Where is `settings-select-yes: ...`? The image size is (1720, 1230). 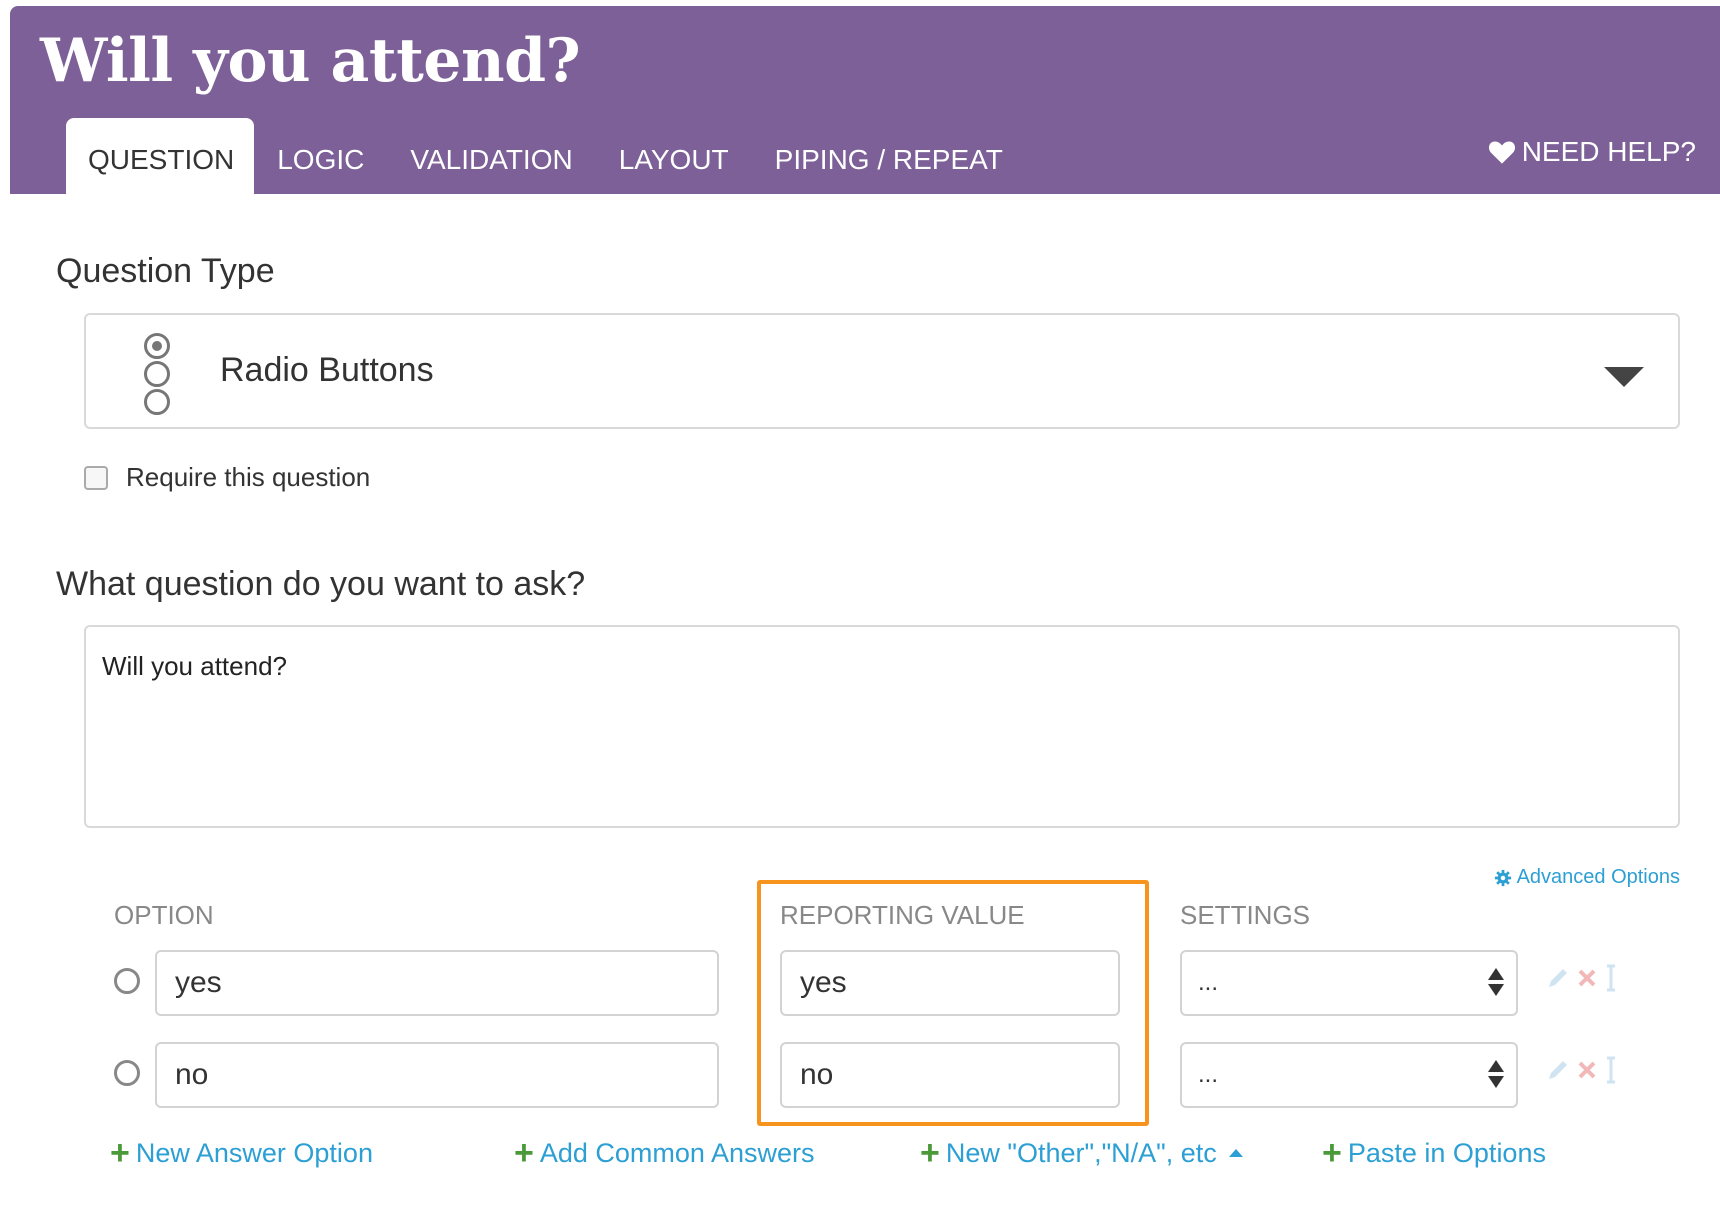
settings-select-yes: ... is located at coordinates (1349, 983).